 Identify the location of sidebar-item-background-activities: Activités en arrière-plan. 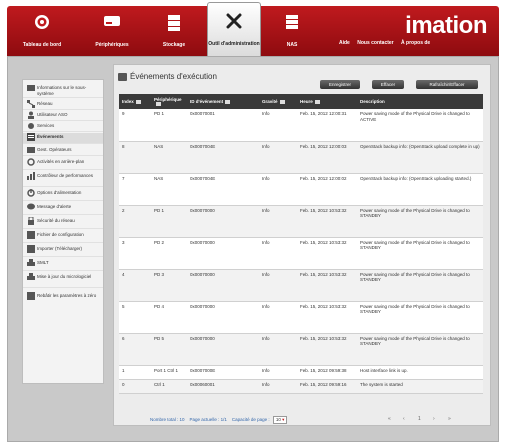
(63, 164).